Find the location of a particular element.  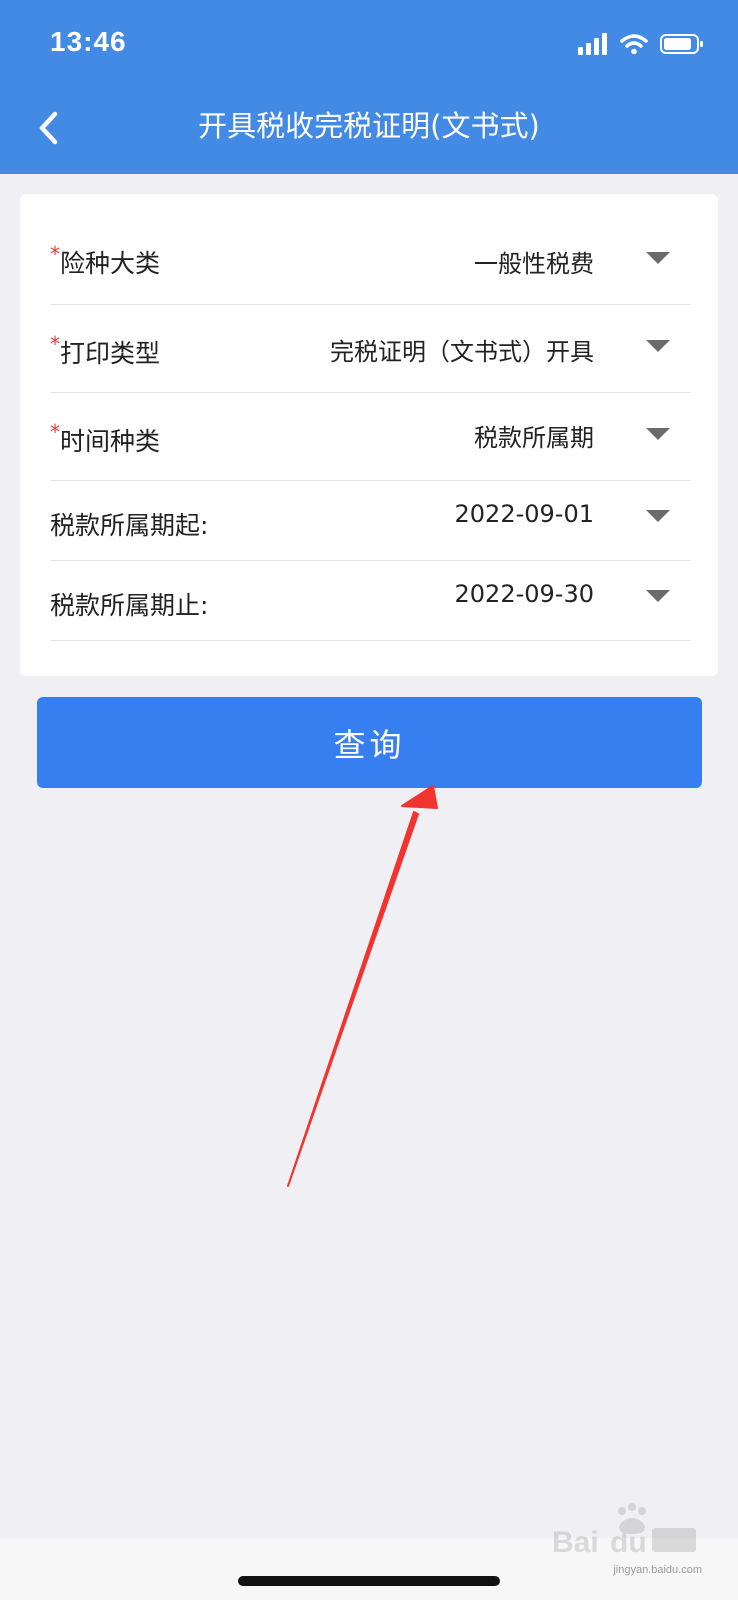

field-label-period-start: 税款所属期起: is located at coordinates (129, 525).